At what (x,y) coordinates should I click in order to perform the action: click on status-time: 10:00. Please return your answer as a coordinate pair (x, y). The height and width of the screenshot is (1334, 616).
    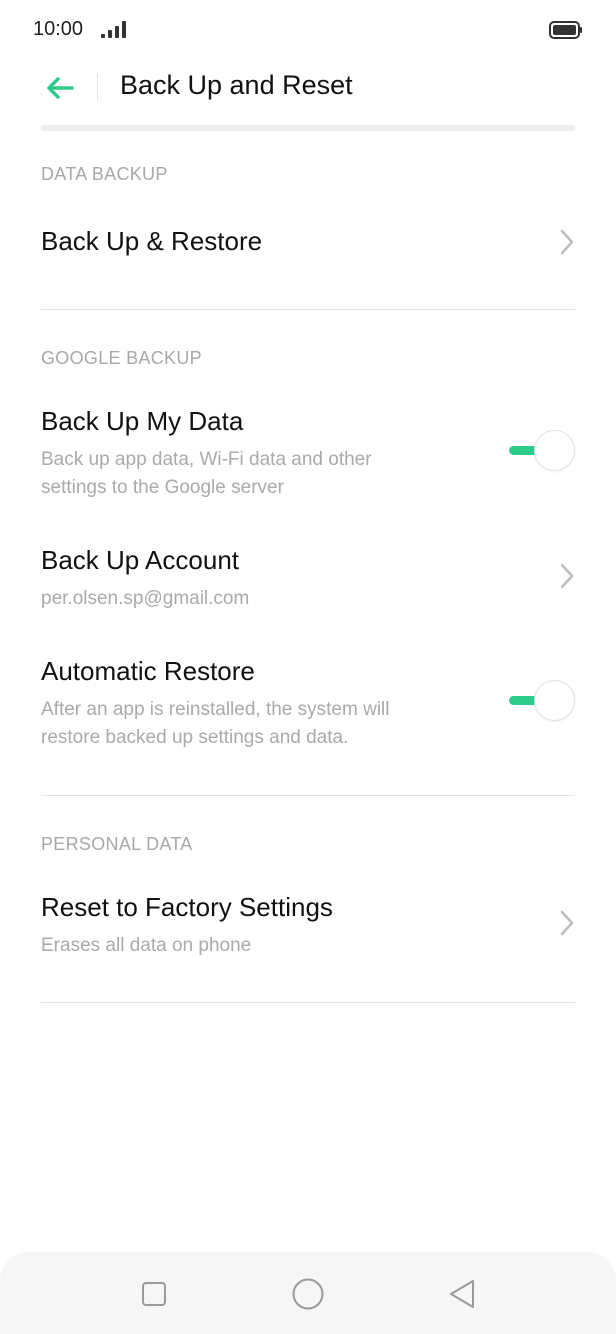
    Looking at the image, I should click on (58, 29).